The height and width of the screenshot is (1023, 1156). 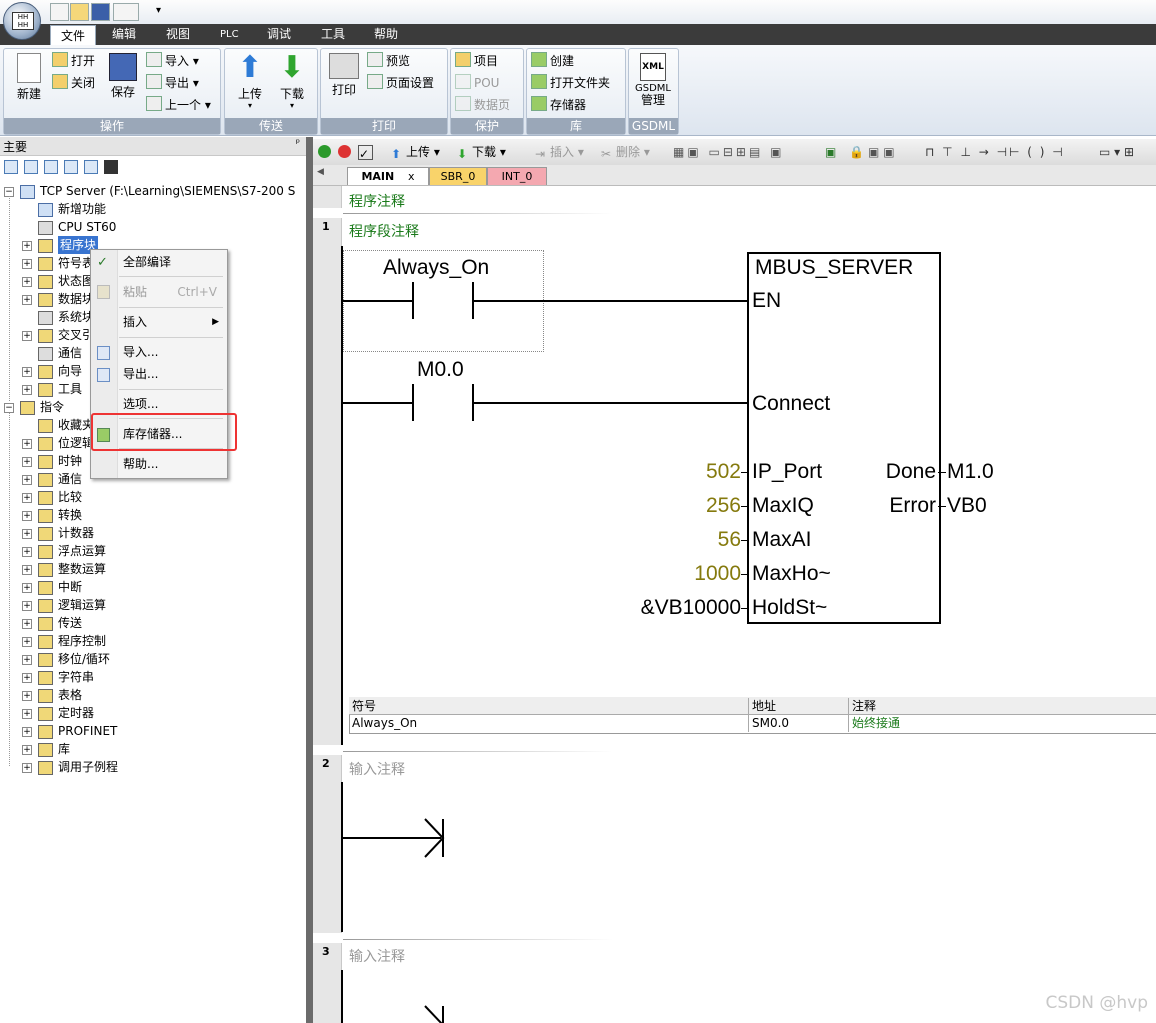 I want to click on contact-label-m0-0: M0.0, so click(x=440, y=370).